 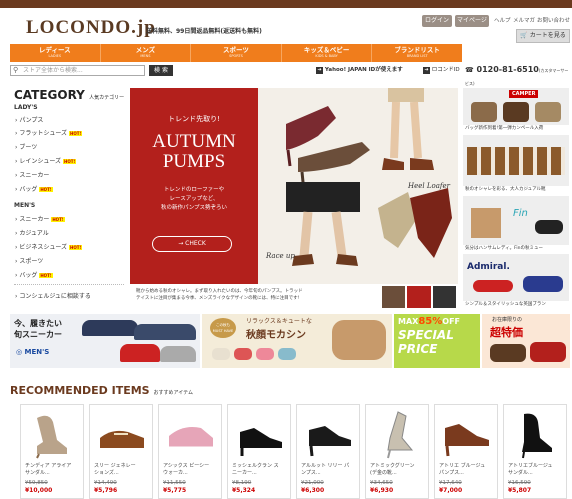 What do you see at coordinates (53, 295) in the screenshot?
I see `concierge-link: › コンシェルジュに相談する` at bounding box center [53, 295].